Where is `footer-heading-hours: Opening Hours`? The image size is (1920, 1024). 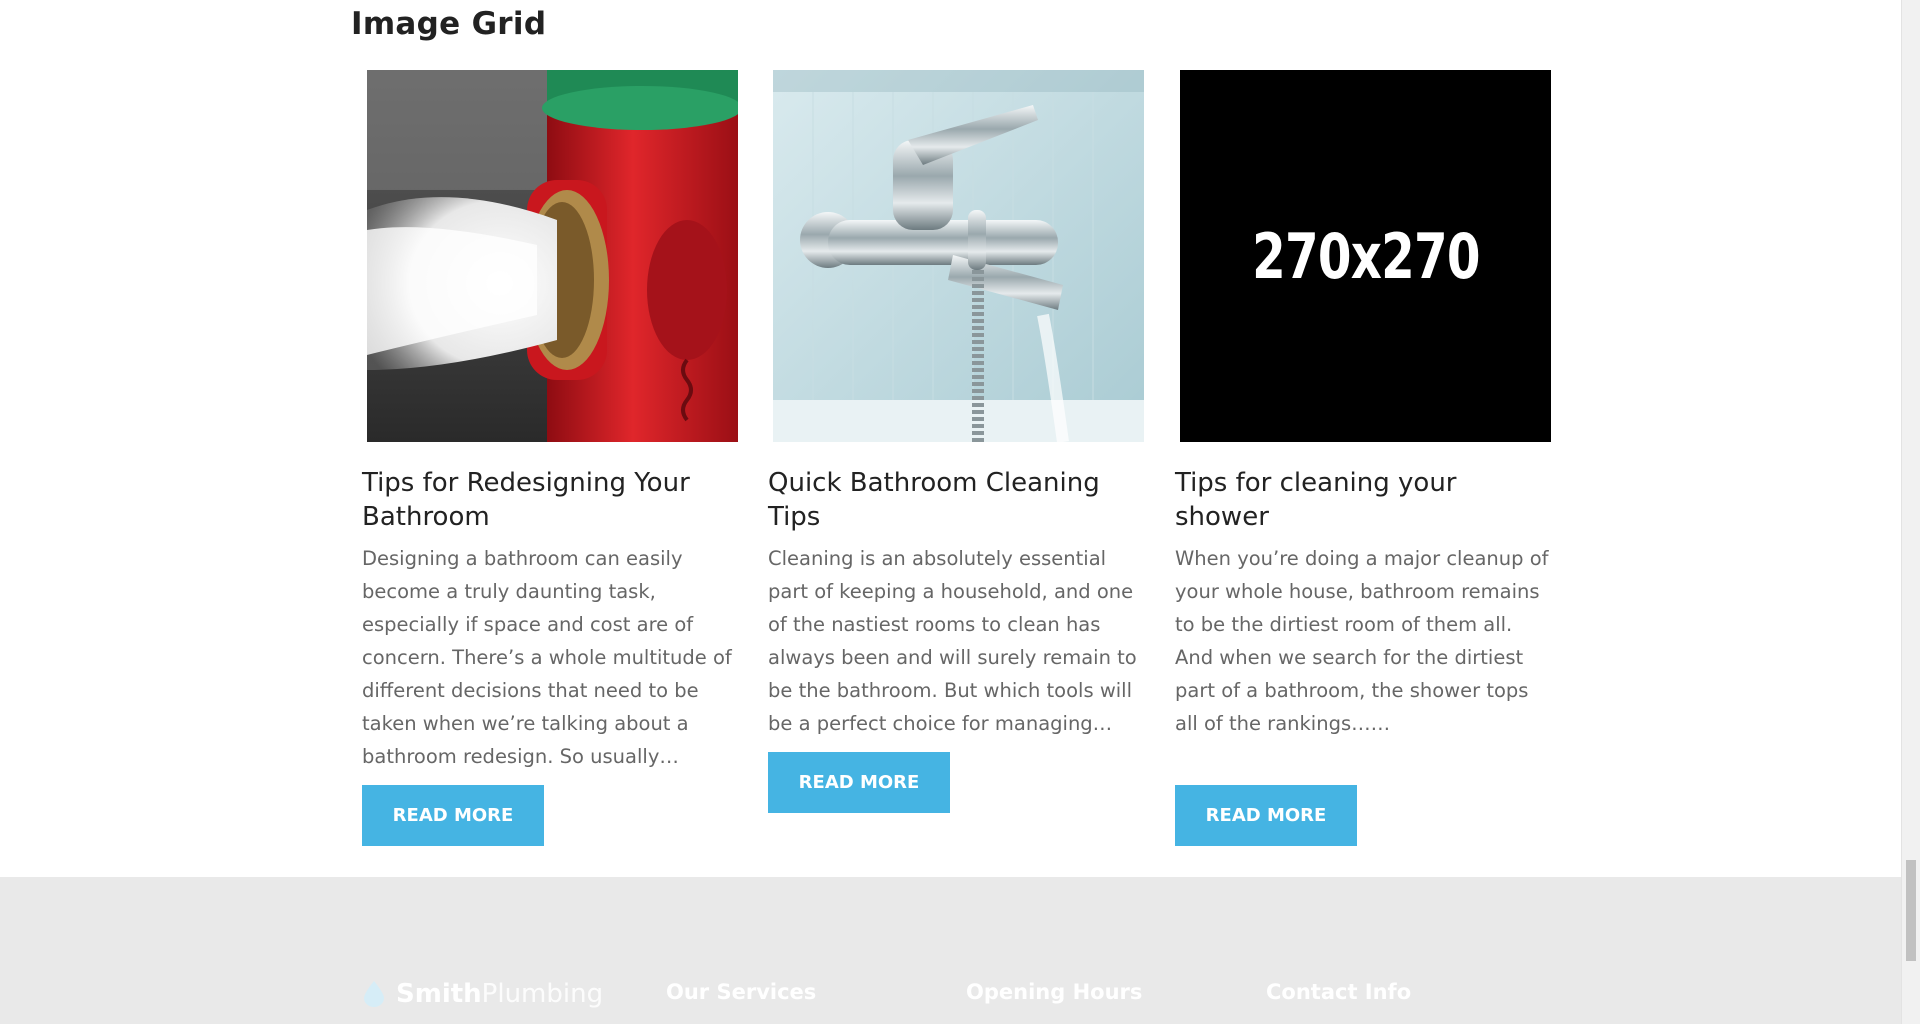
footer-heading-hours: Opening Hours is located at coordinates (1054, 992).